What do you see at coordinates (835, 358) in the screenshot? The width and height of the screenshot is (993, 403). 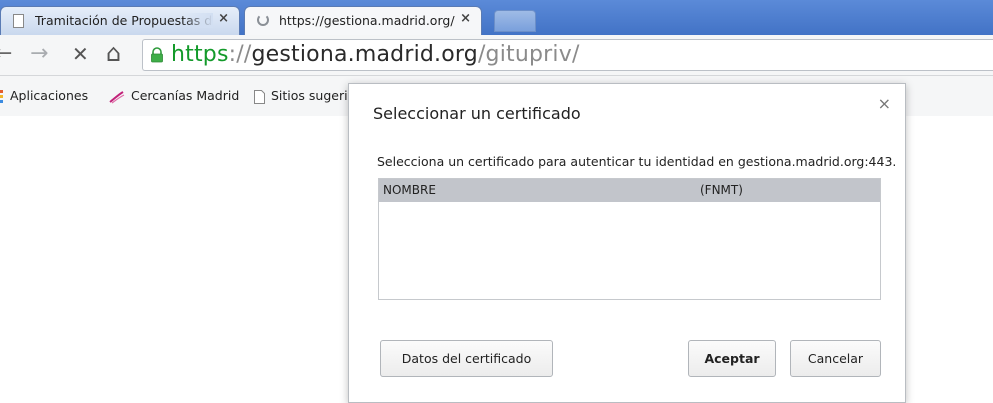 I see `cancel-button: Cancelar` at bounding box center [835, 358].